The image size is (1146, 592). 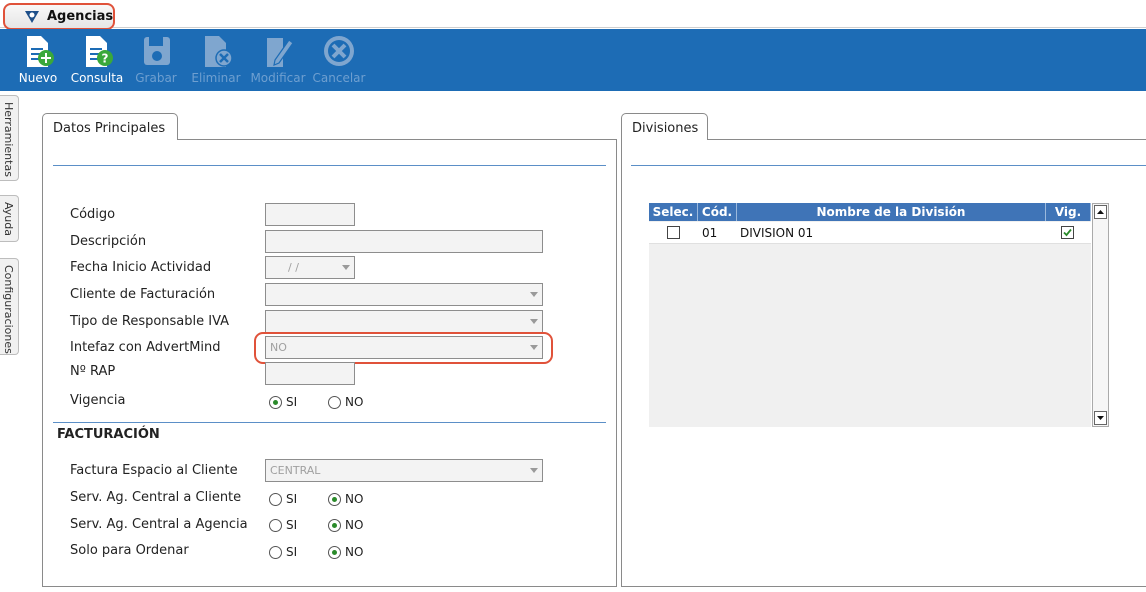 What do you see at coordinates (717, 212) in the screenshot?
I see `column-header-cod: Cód.` at bounding box center [717, 212].